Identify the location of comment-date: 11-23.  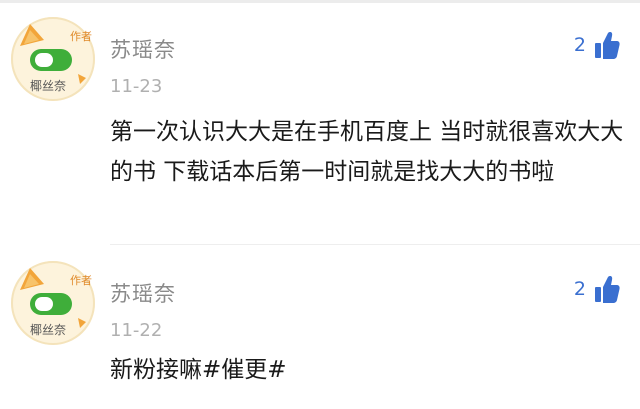
(136, 86).